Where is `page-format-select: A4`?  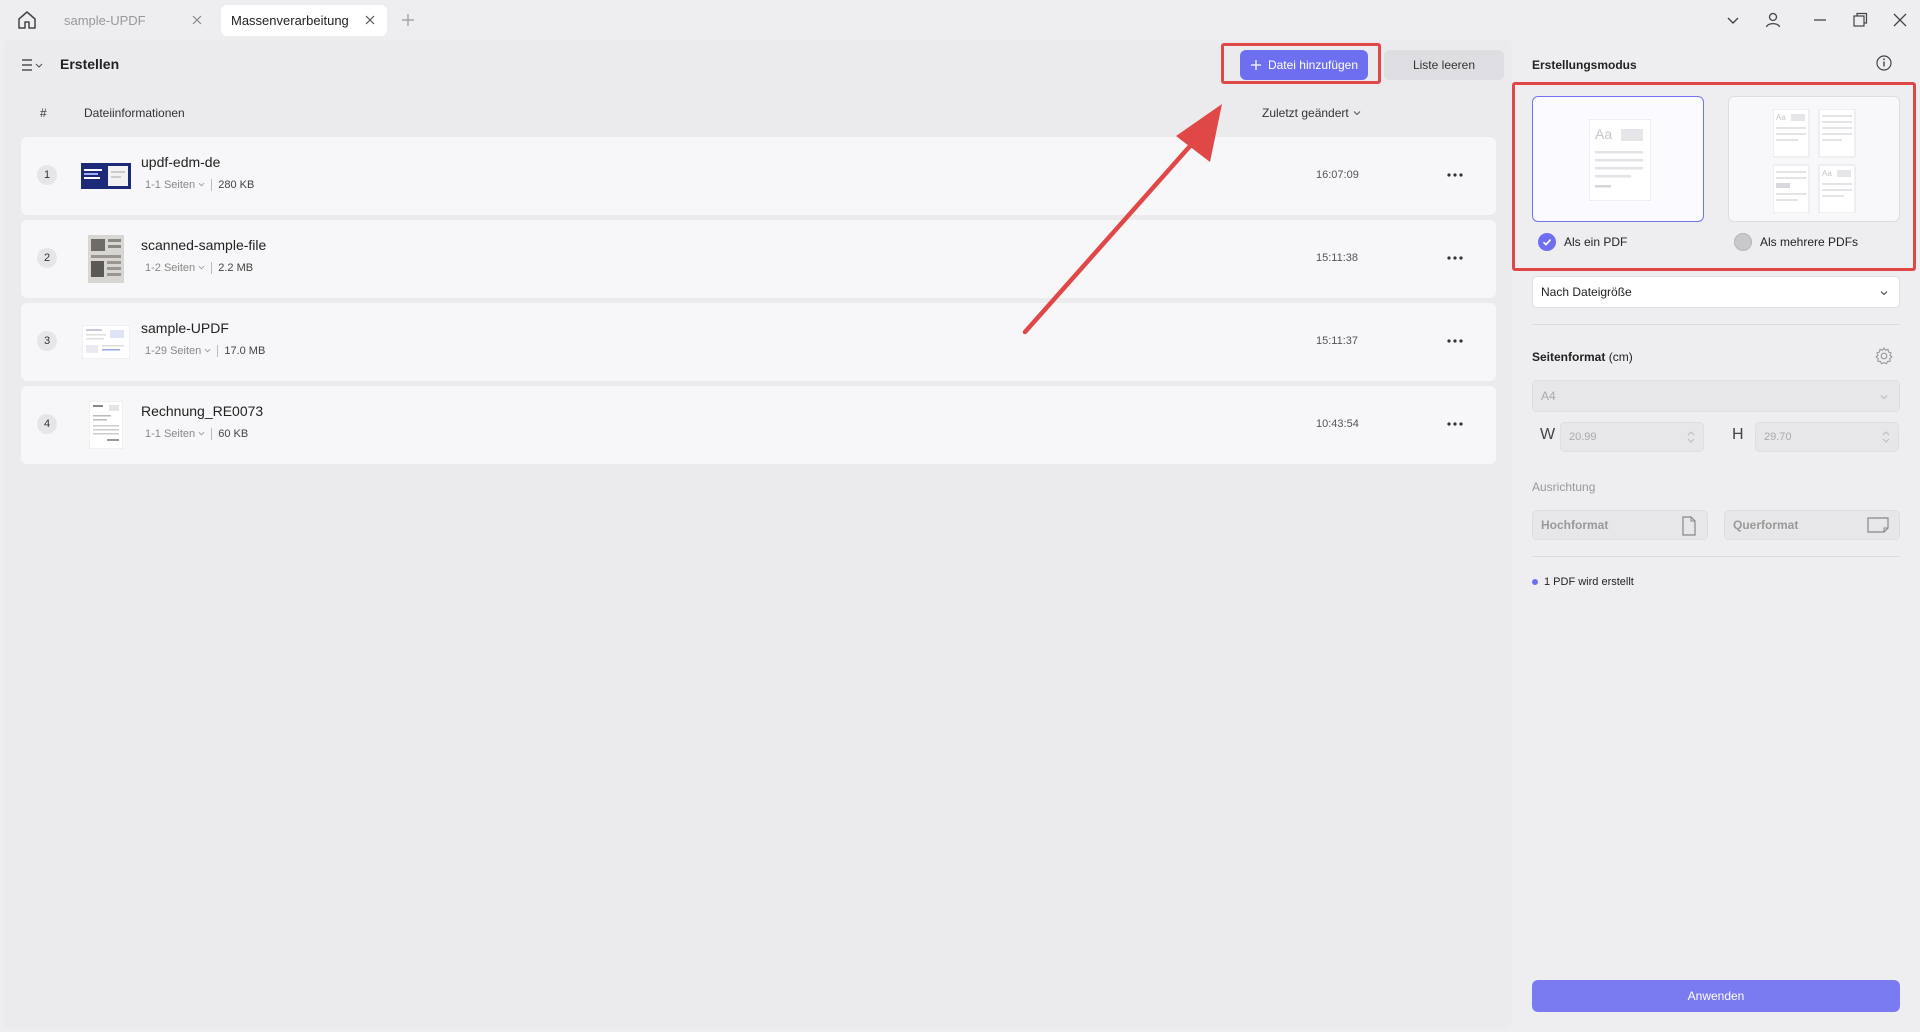 page-format-select: A4 is located at coordinates (1716, 396).